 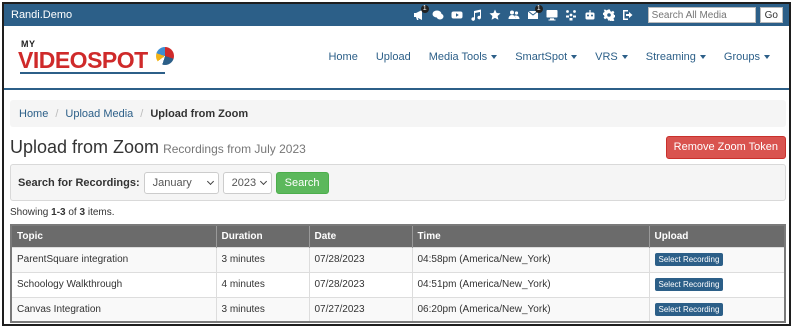 What do you see at coordinates (210, 15) in the screenshot?
I see `username-link: Randi.Demo` at bounding box center [210, 15].